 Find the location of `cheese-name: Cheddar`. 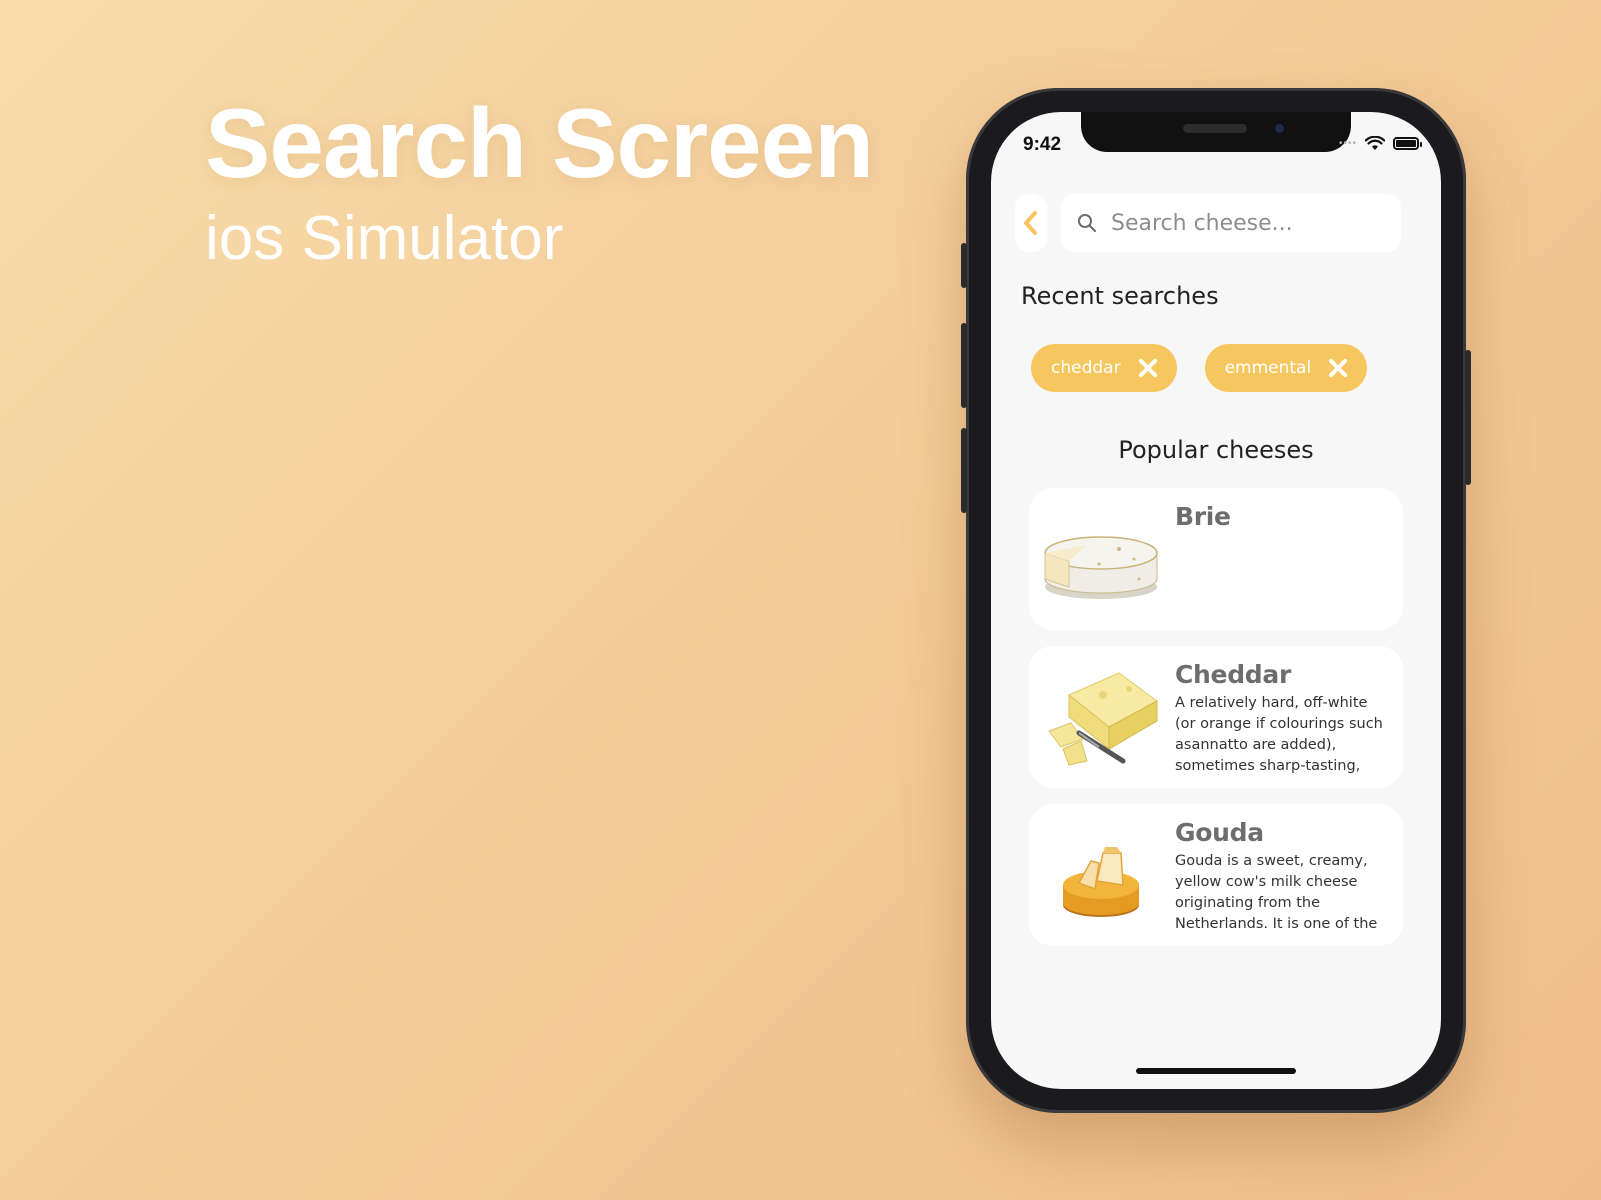

cheese-name: Cheddar is located at coordinates (1233, 674).